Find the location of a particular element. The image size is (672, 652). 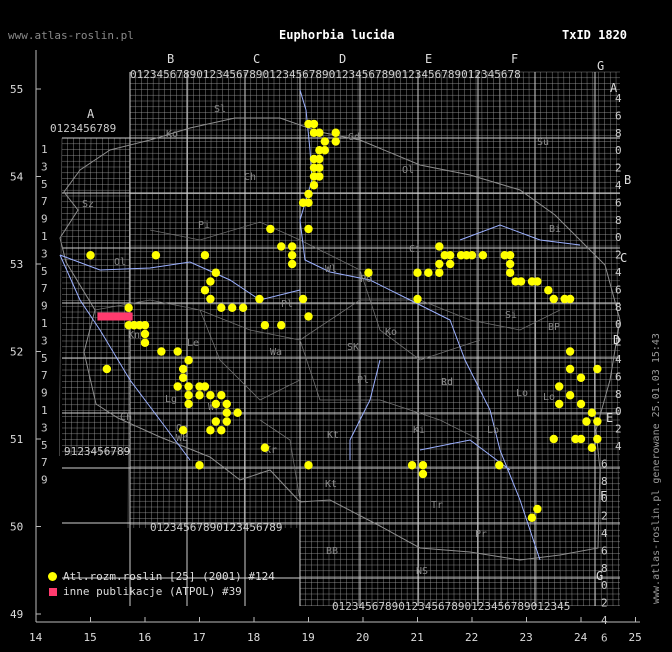

row-digit-left: 3 is located at coordinates (44, 340).